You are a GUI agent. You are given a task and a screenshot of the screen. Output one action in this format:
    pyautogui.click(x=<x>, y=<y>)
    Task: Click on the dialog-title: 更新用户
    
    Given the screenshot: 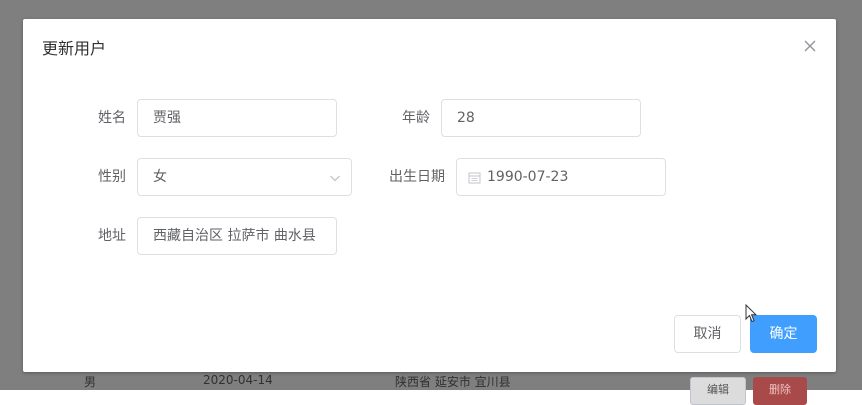 What is the action you would take?
    pyautogui.click(x=74, y=48)
    